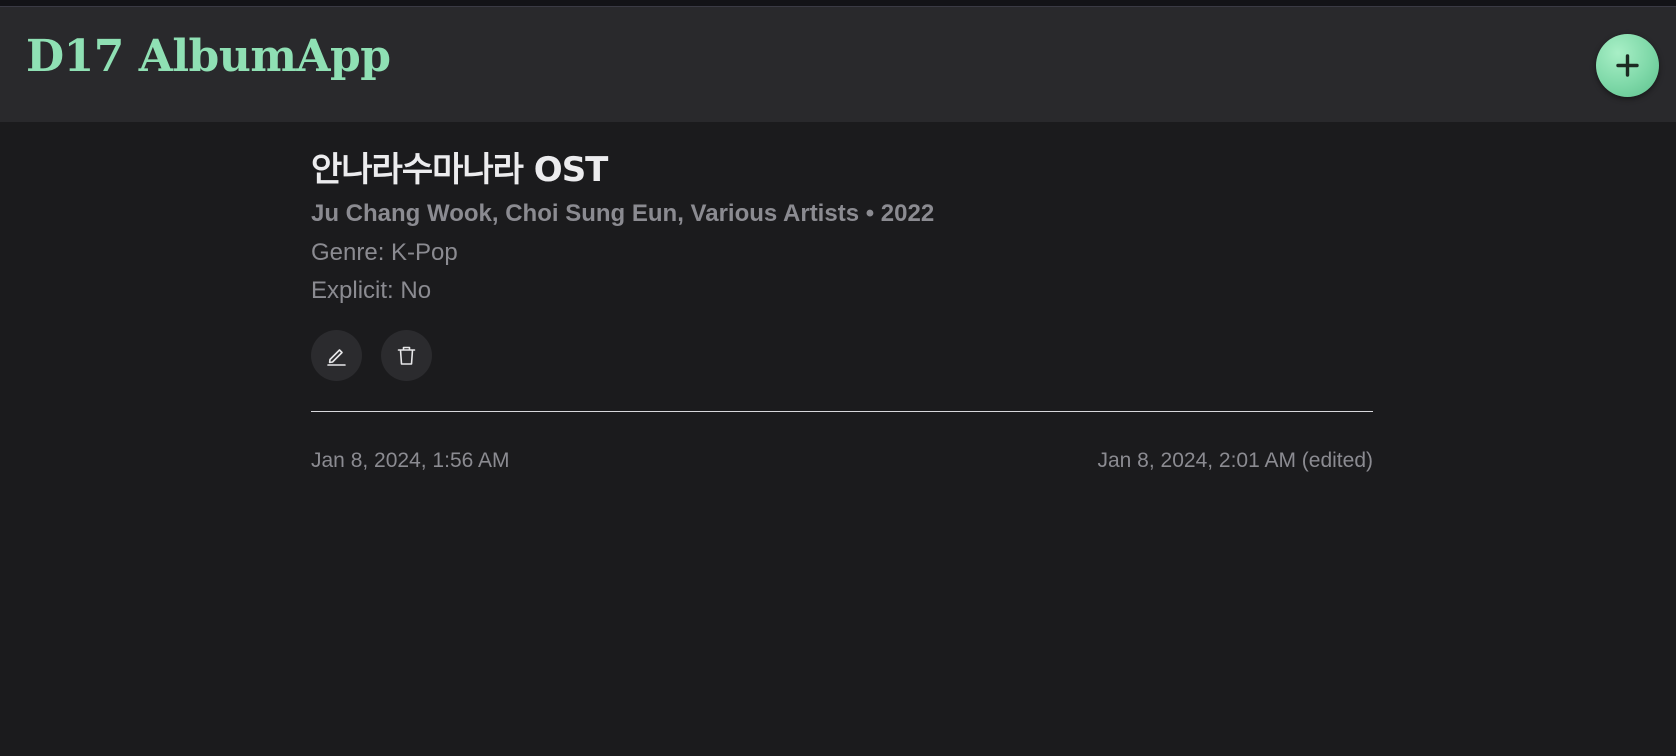  Describe the element at coordinates (384, 252) in the screenshot. I see `album-genre: Genre: K-Pop` at that location.